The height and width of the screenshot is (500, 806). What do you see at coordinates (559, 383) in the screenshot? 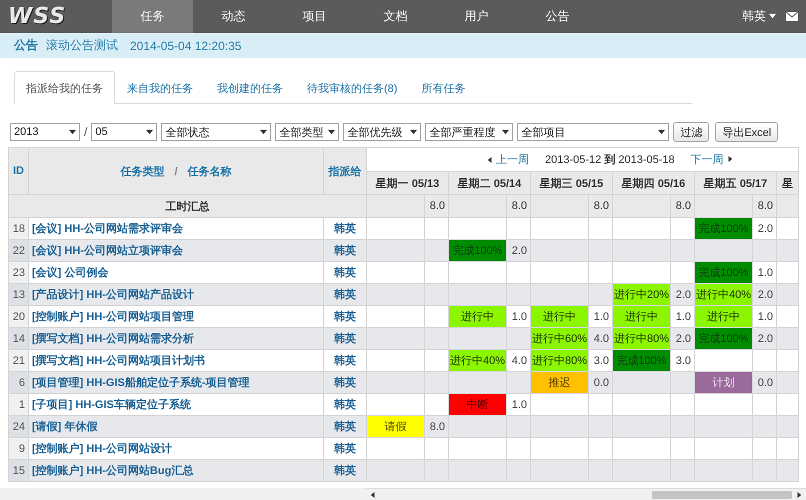
I see `status-cell: 推迟` at bounding box center [559, 383].